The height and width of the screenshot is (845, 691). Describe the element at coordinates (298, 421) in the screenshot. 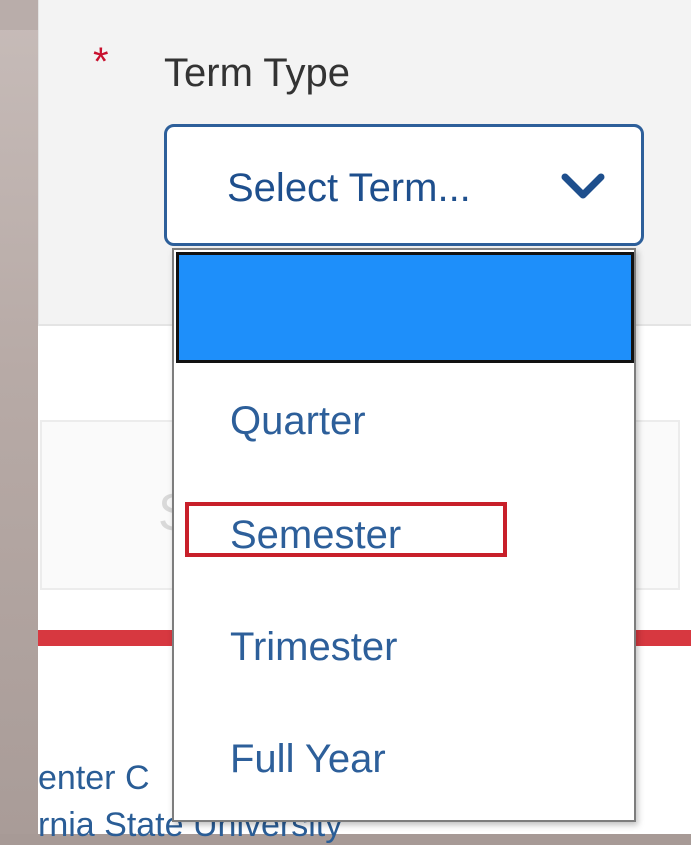

I see `dropdown-option-quarter: Quarter` at that location.